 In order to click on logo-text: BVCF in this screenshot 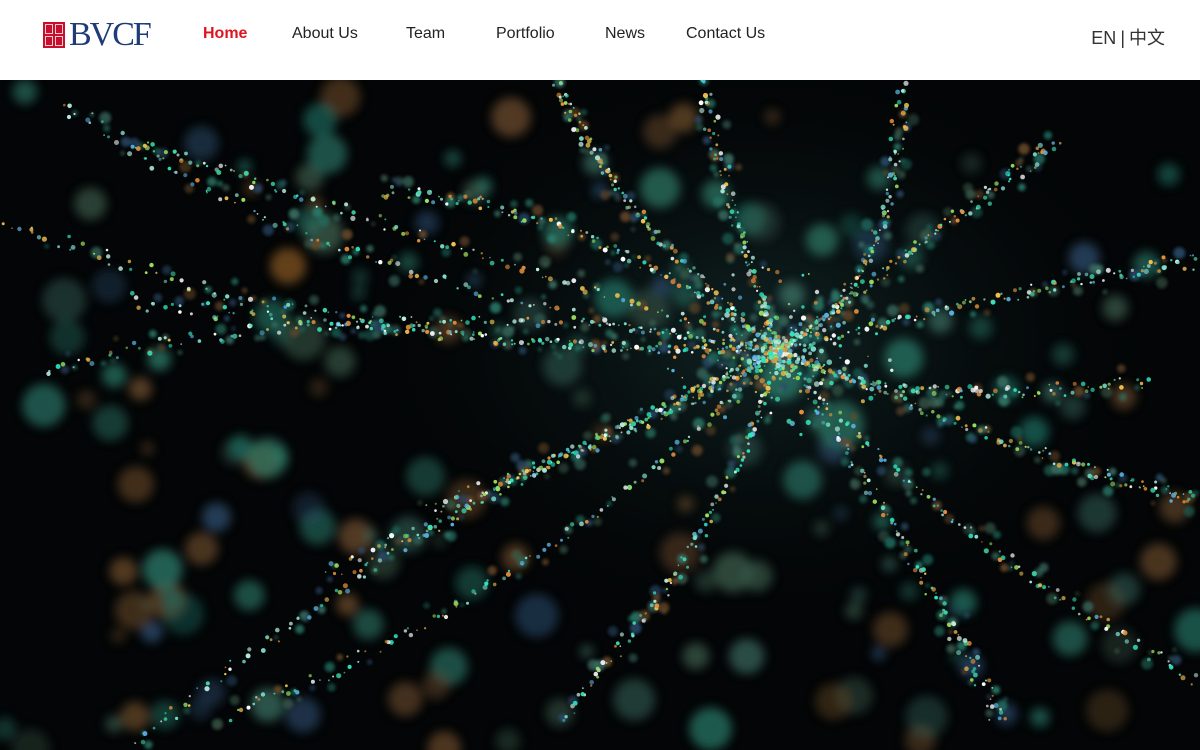, I will do `click(110, 34)`.